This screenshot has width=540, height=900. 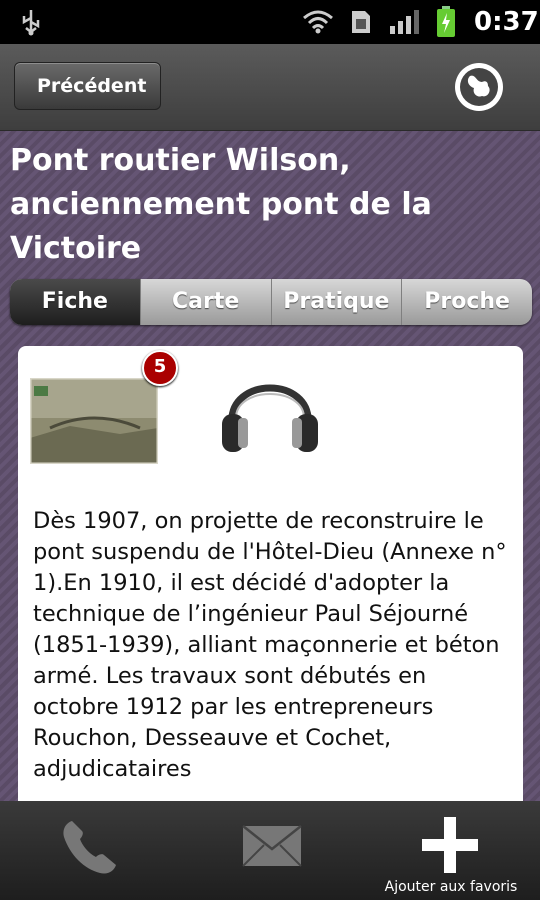 I want to click on sim-icon, so click(x=361, y=22).